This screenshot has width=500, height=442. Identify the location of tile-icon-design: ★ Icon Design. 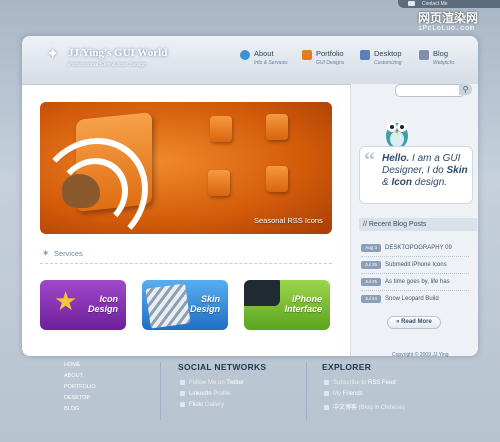
(83, 305).